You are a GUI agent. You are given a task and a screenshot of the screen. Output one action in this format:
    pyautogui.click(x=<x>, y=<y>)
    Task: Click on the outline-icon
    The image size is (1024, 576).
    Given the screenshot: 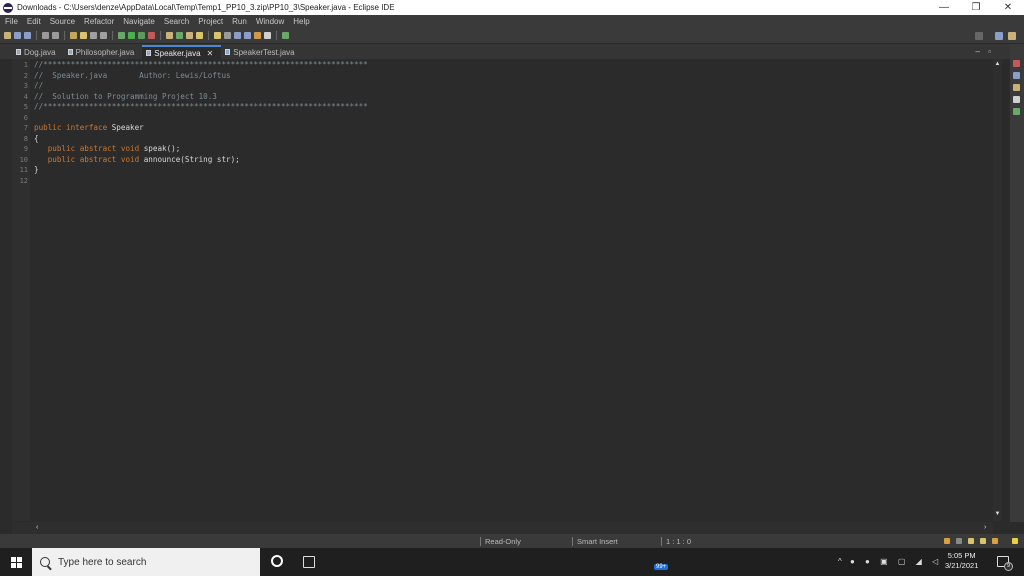 What is the action you would take?
    pyautogui.click(x=1016, y=87)
    